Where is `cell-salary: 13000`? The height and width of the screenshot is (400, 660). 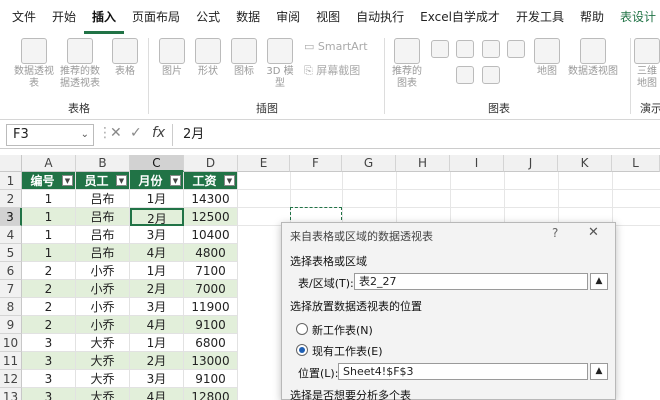 cell-salary: 13000 is located at coordinates (211, 361).